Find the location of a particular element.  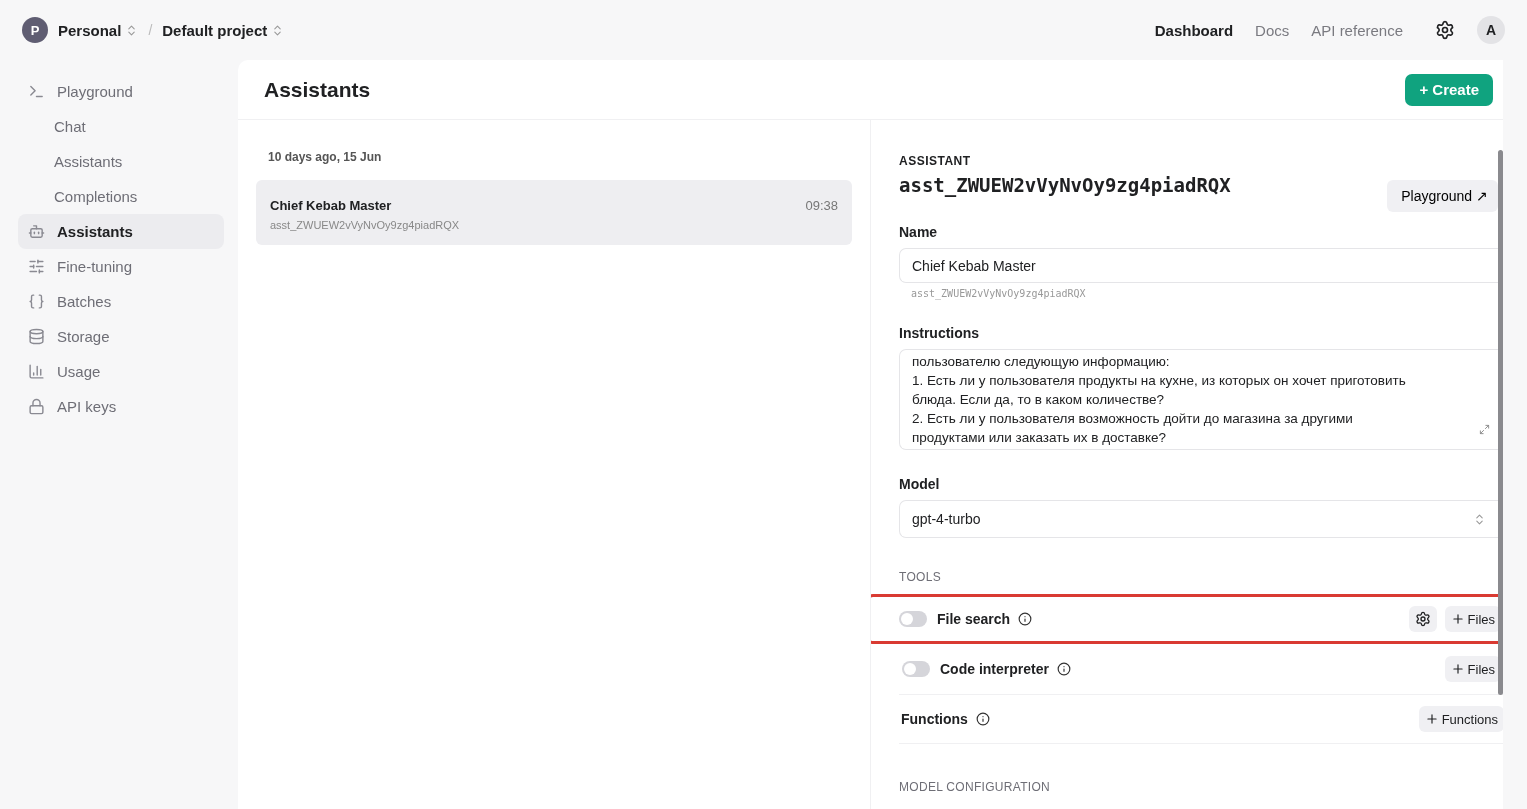

terminal-icon is located at coordinates (36, 91).